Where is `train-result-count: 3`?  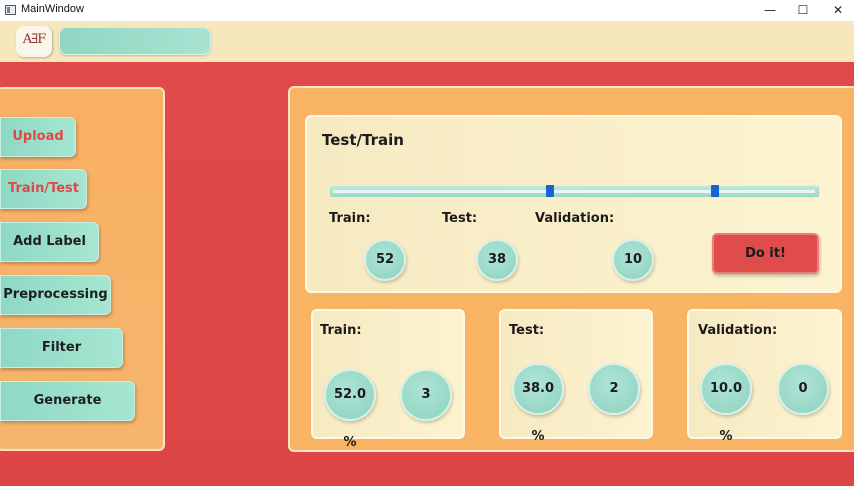
train-result-count: 3 is located at coordinates (426, 395).